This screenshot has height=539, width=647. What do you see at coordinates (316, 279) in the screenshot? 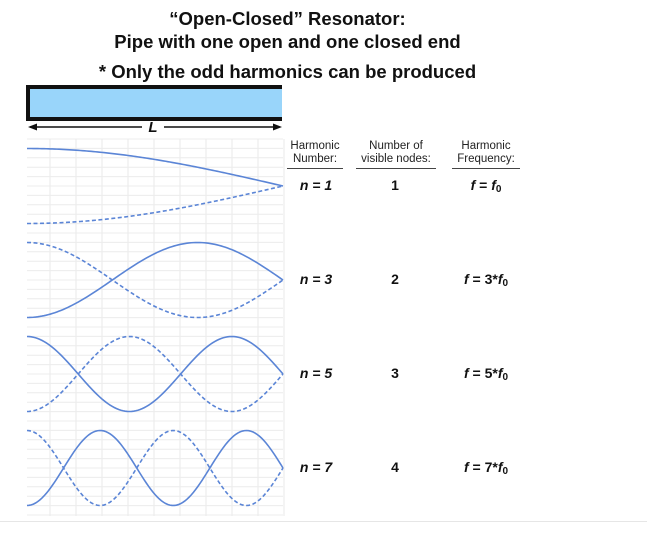
I see `harmonic-number: n = 3` at bounding box center [316, 279].